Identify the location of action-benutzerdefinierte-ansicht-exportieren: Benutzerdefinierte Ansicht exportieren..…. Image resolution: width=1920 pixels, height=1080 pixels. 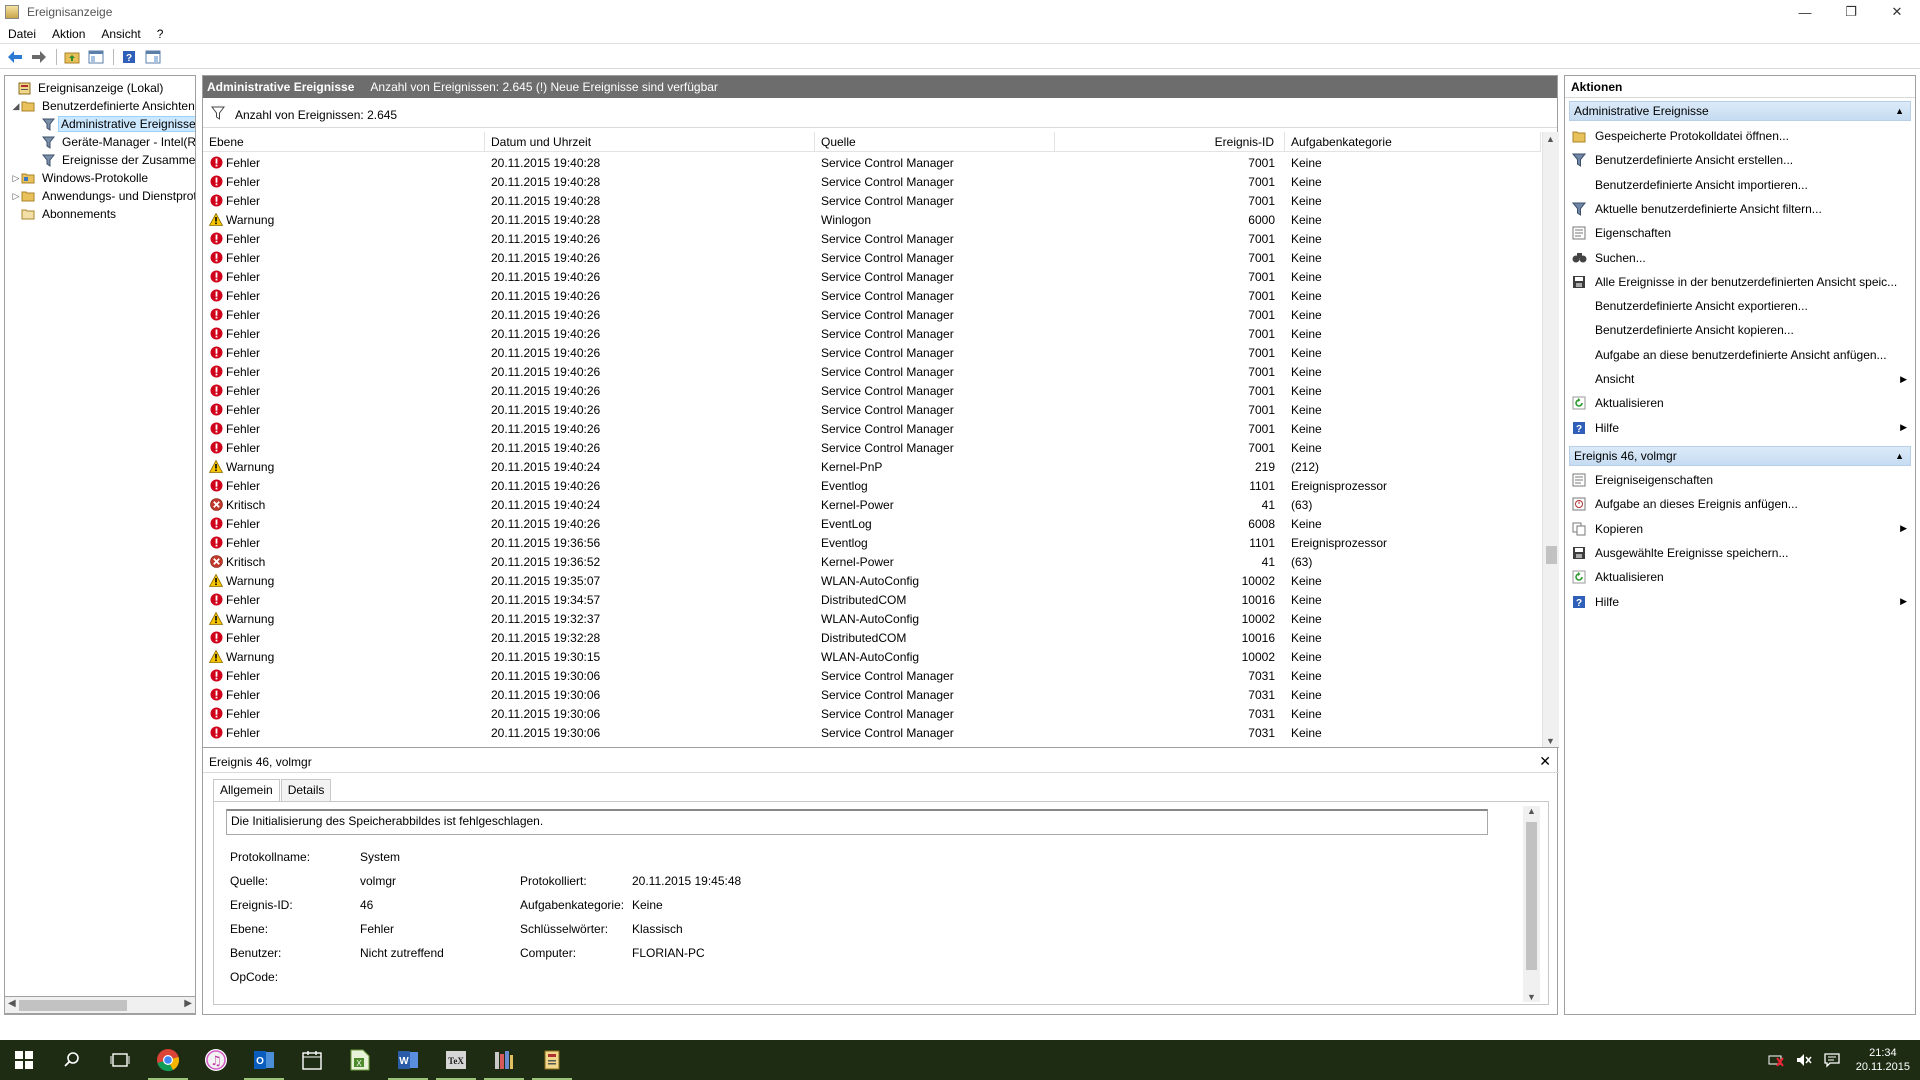
(1741, 306).